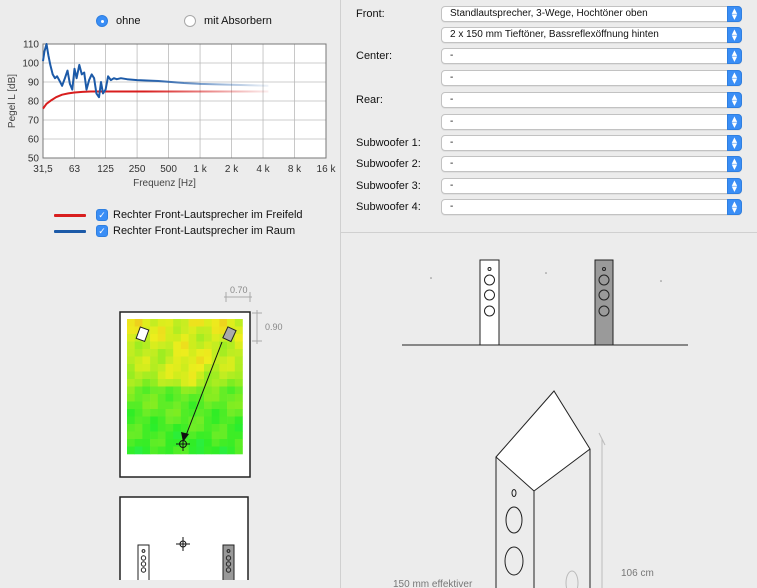 The height and width of the screenshot is (588, 757). Describe the element at coordinates (102, 231) in the screenshot. I see `checkbox-raum: ✓` at that location.